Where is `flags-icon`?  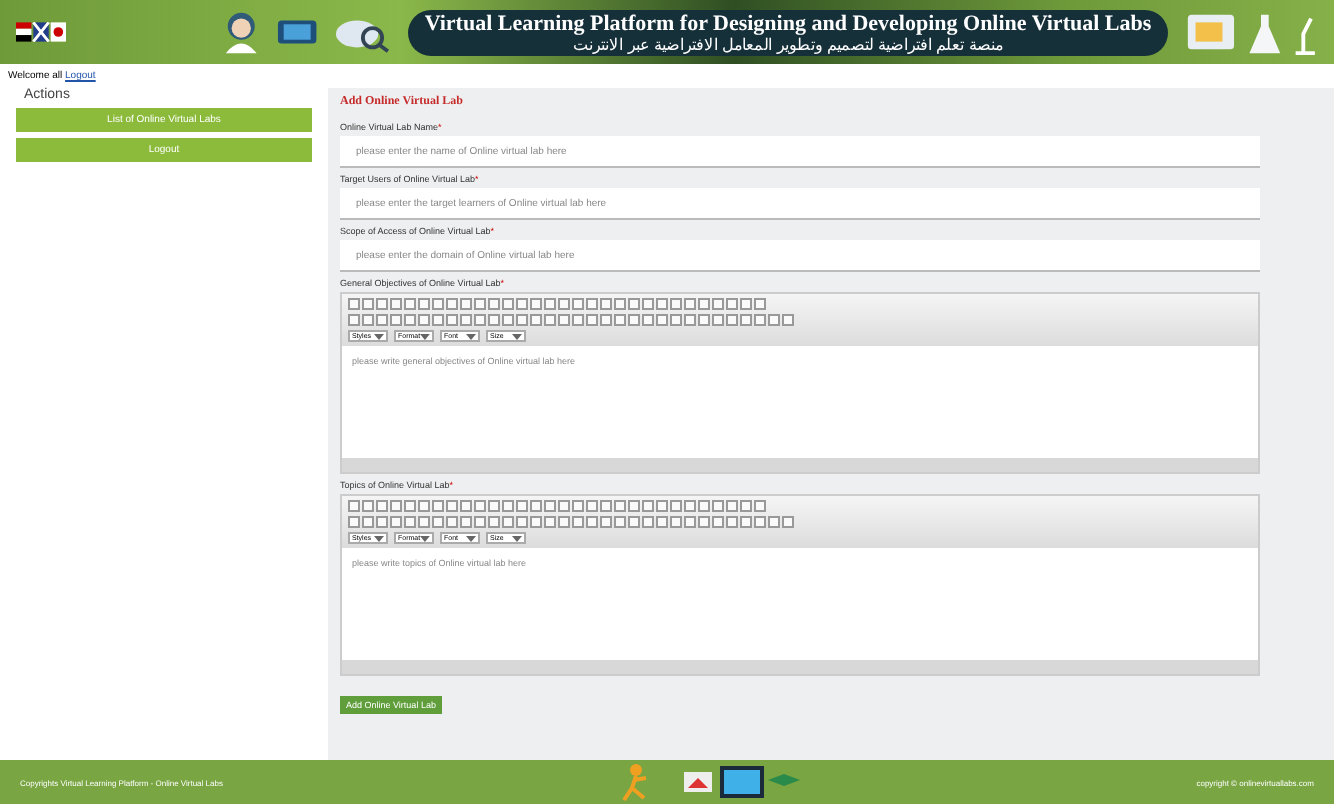 flags-icon is located at coordinates (41, 32).